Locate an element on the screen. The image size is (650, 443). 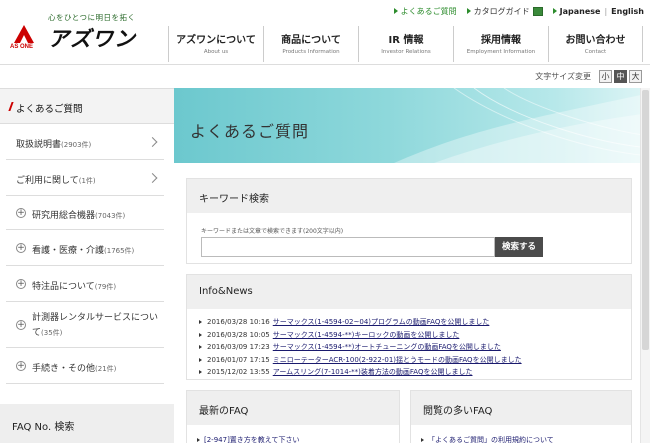
faq-number-search-title: FAQ No. 検索 is located at coordinates (43, 427).